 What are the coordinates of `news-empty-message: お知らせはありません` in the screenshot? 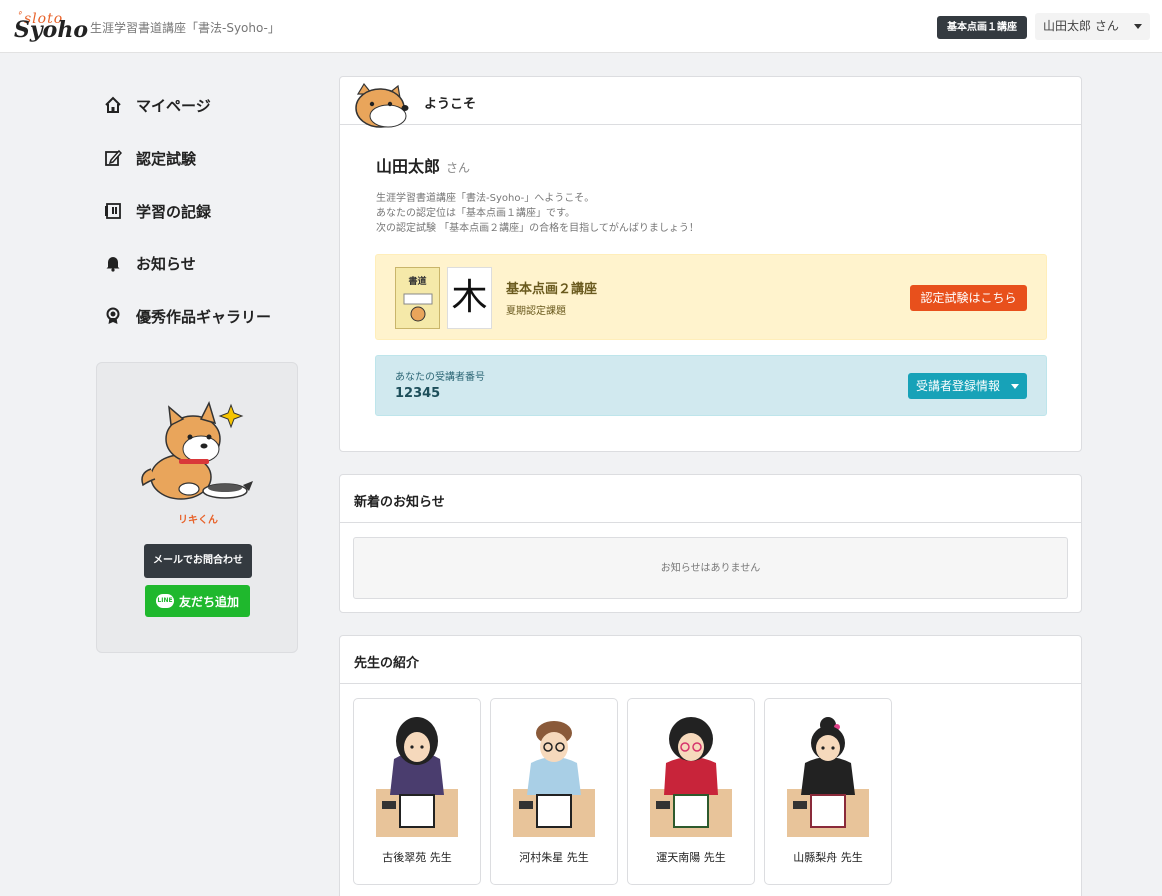 It's located at (710, 568).